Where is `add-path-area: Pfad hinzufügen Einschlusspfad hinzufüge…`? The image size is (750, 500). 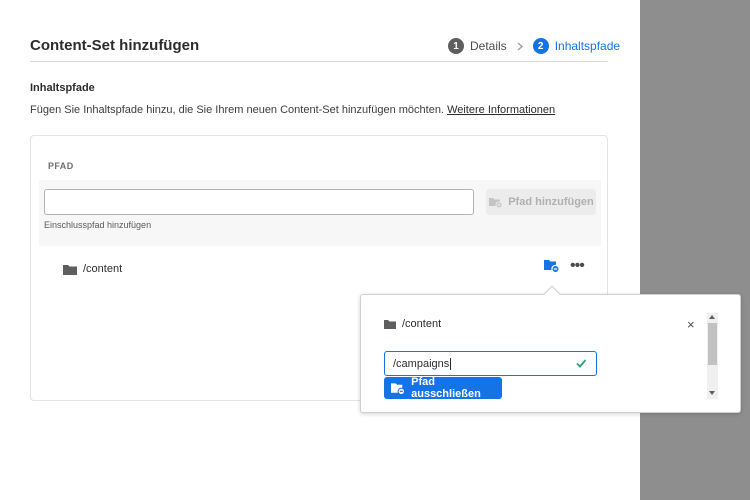 add-path-area: Pfad hinzufügen Einschlusspfad hinzufüge… is located at coordinates (320, 213).